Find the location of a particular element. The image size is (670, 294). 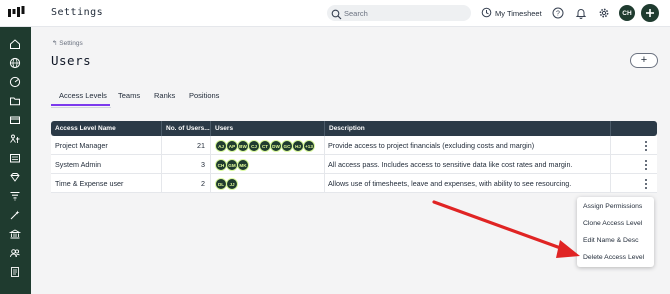

plus-icon is located at coordinates (650, 13).